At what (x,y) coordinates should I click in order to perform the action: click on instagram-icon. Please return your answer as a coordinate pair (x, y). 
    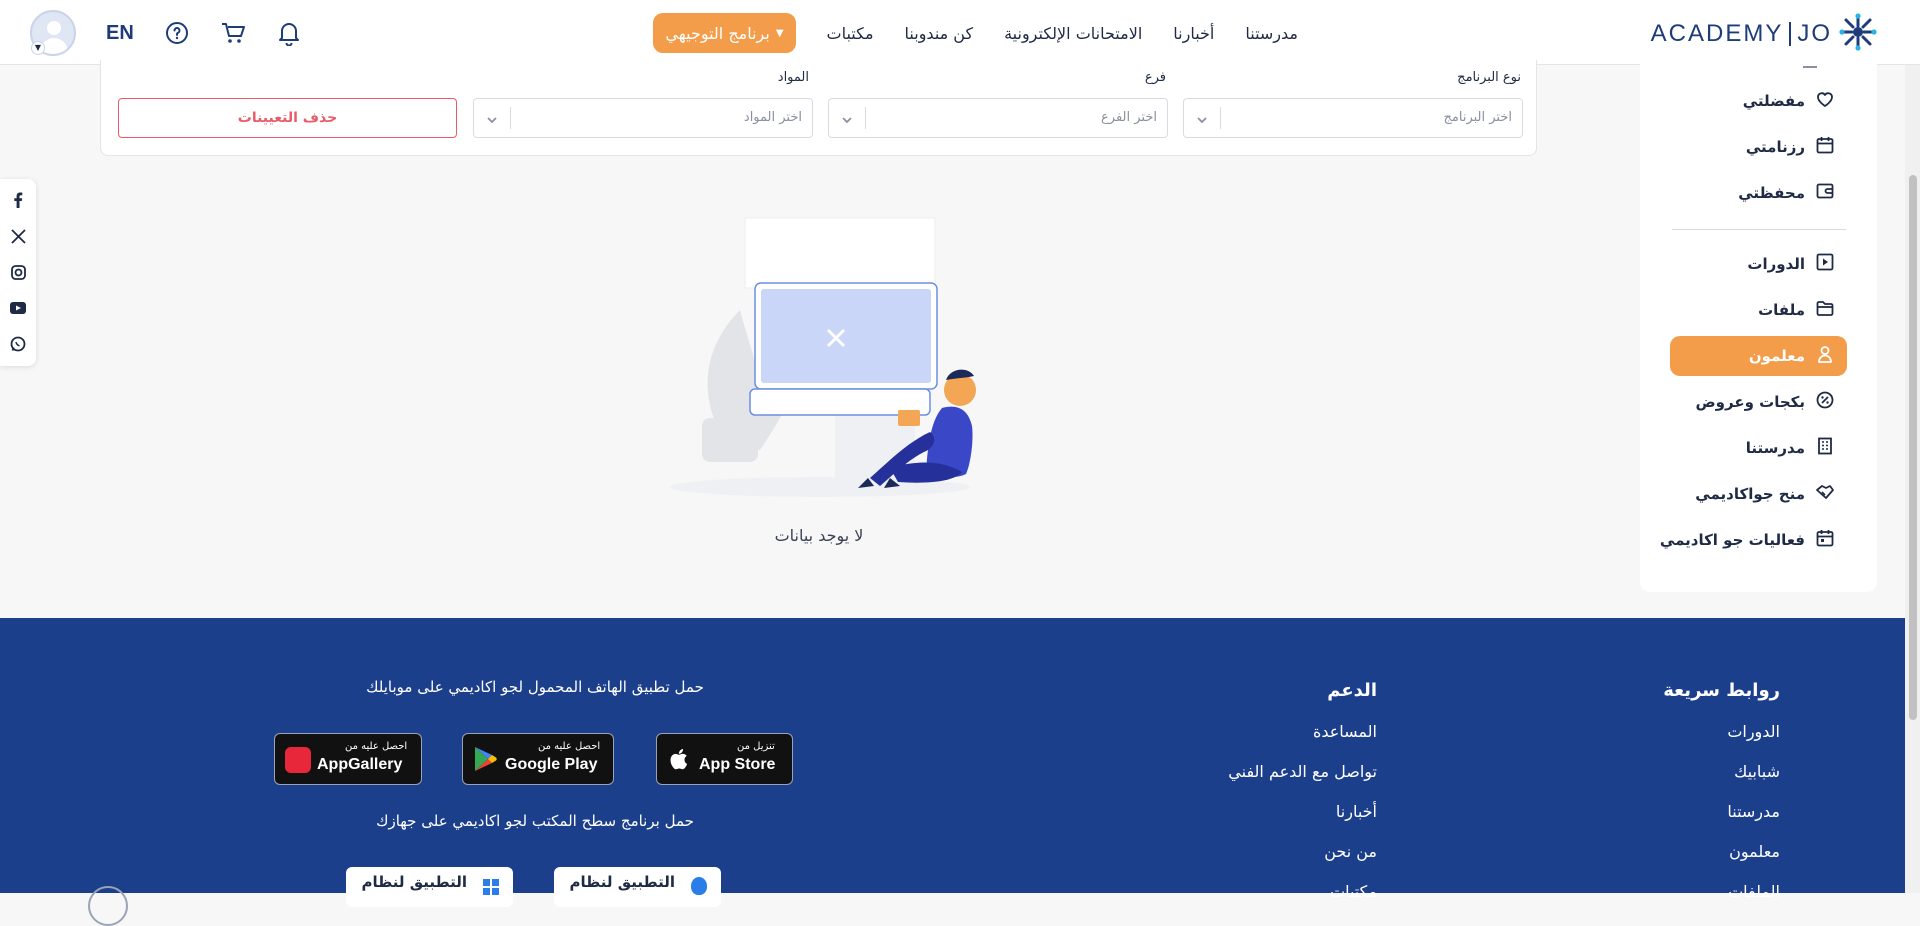
    Looking at the image, I should click on (18, 272).